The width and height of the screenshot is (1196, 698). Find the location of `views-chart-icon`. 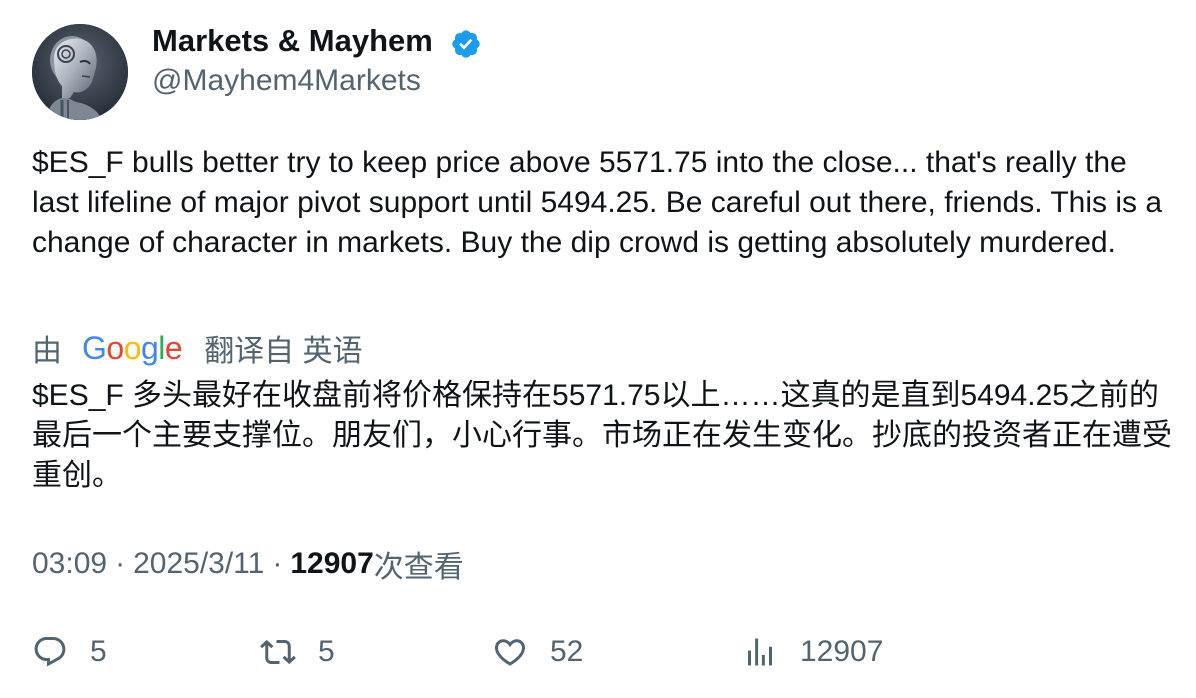

views-chart-icon is located at coordinates (760, 652).